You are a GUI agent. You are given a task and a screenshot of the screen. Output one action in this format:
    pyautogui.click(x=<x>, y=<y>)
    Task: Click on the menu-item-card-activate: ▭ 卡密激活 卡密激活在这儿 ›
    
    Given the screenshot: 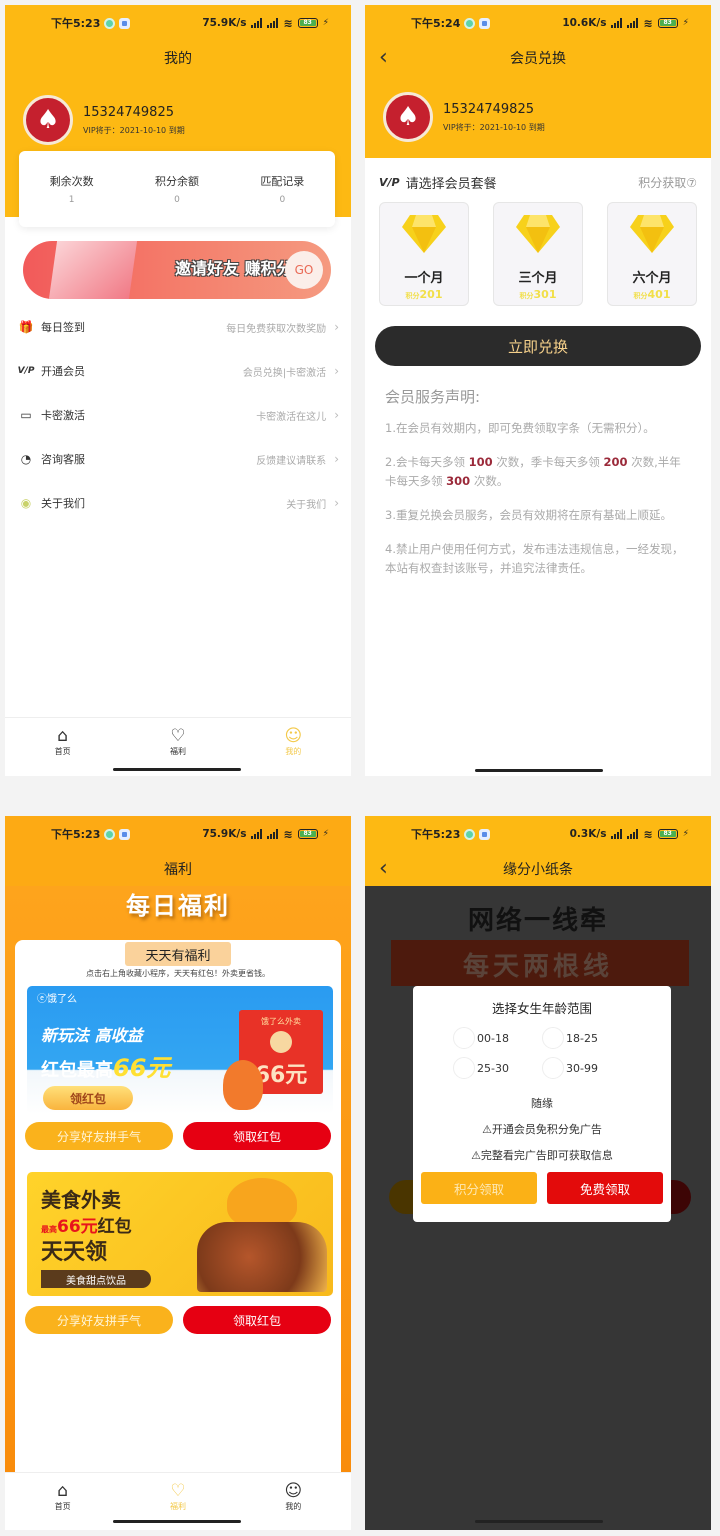 What is the action you would take?
    pyautogui.click(x=178, y=415)
    